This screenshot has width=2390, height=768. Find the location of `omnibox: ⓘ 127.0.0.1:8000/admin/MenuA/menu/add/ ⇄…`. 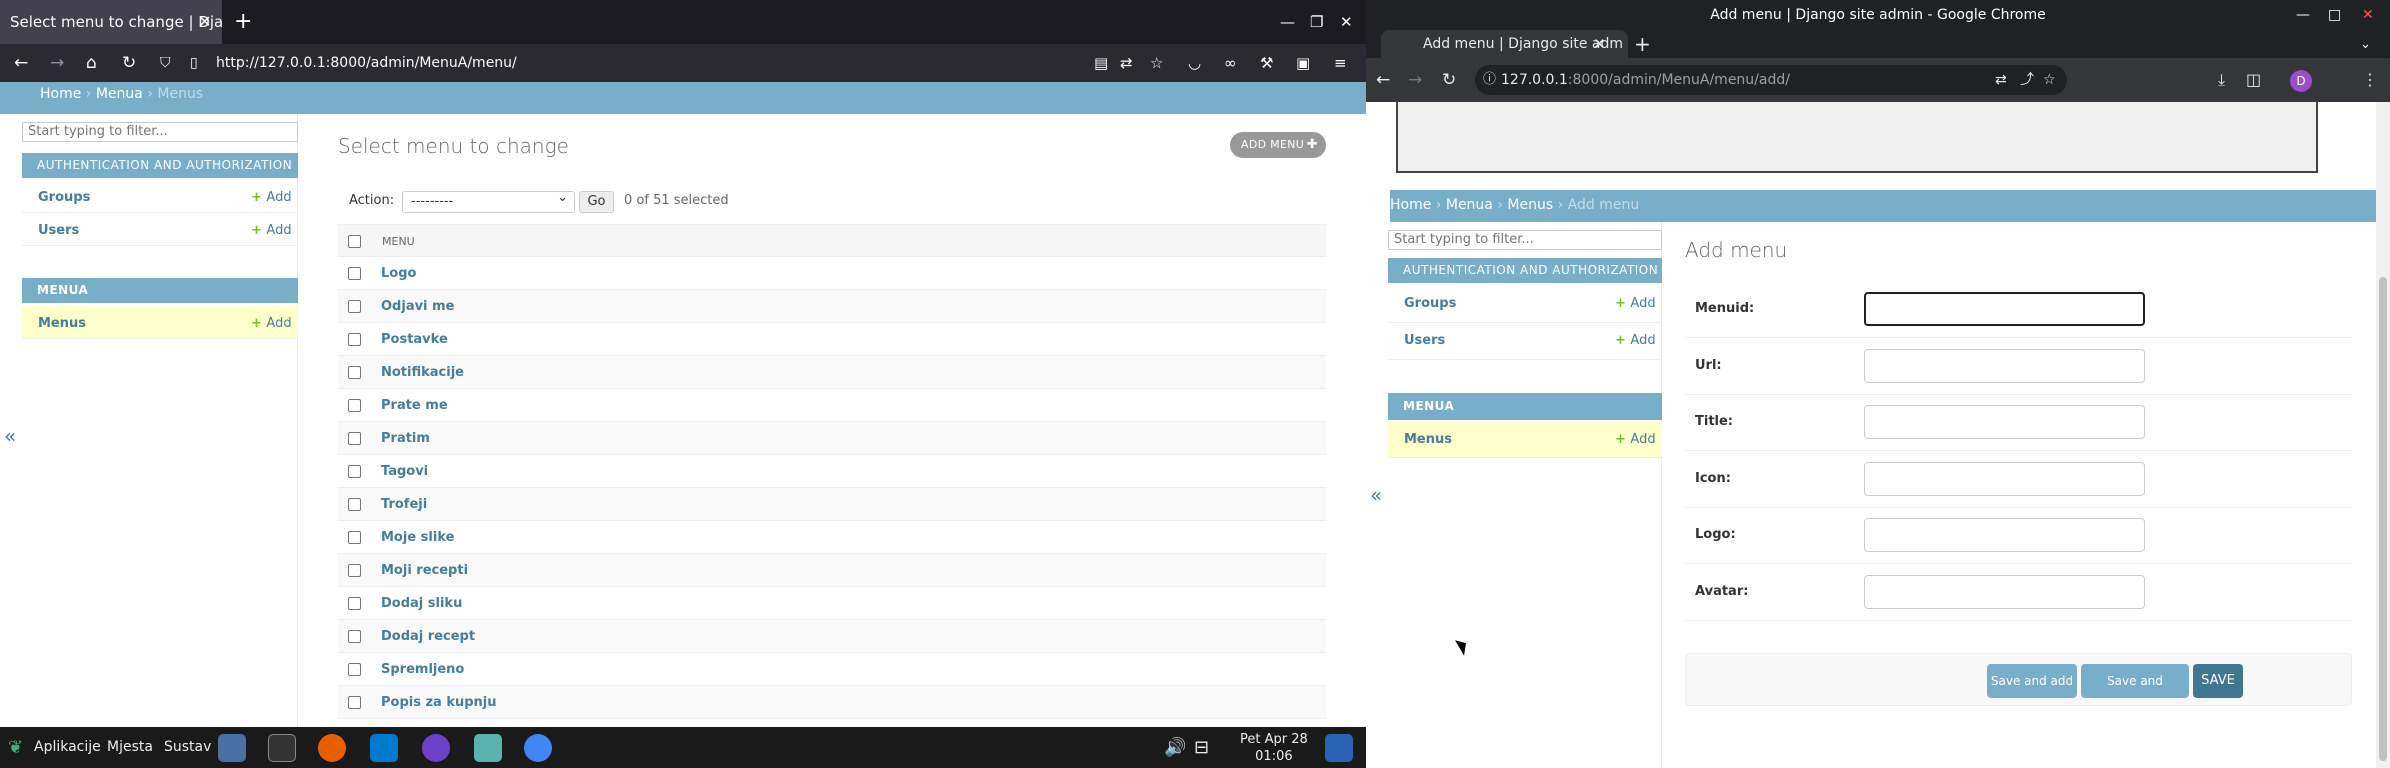

omnibox: ⓘ 127.0.0.1:8000/admin/MenuA/menu/add/ ⇄… is located at coordinates (1771, 80).